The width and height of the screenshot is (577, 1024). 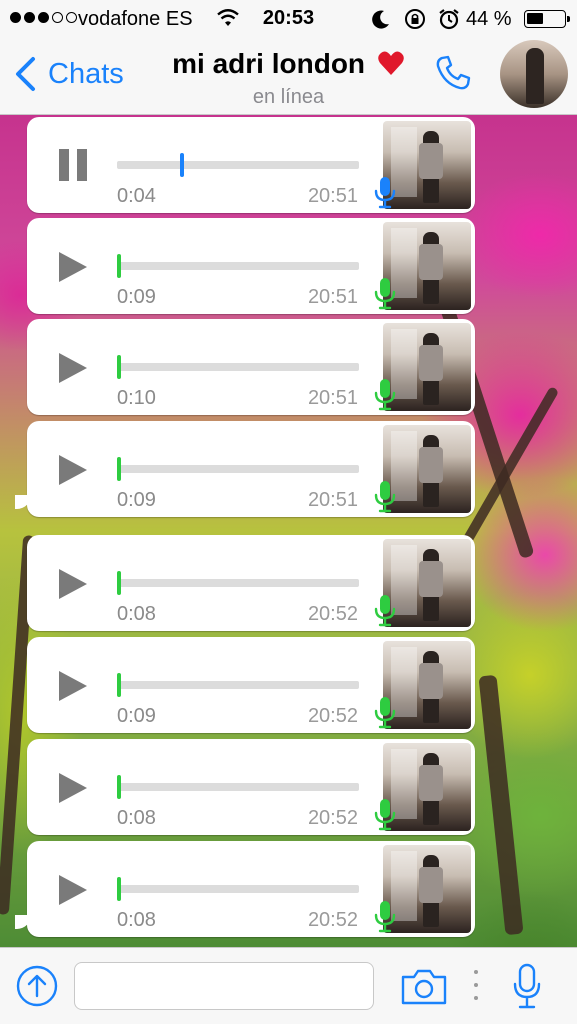 What do you see at coordinates (224, 986) in the screenshot?
I see `message-input` at bounding box center [224, 986].